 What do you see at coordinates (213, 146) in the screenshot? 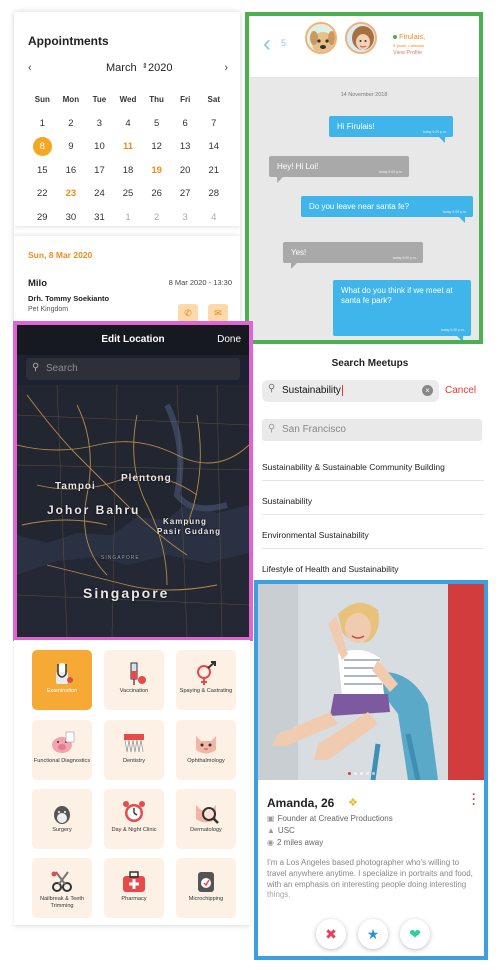
I see `calendar-day: 14` at bounding box center [213, 146].